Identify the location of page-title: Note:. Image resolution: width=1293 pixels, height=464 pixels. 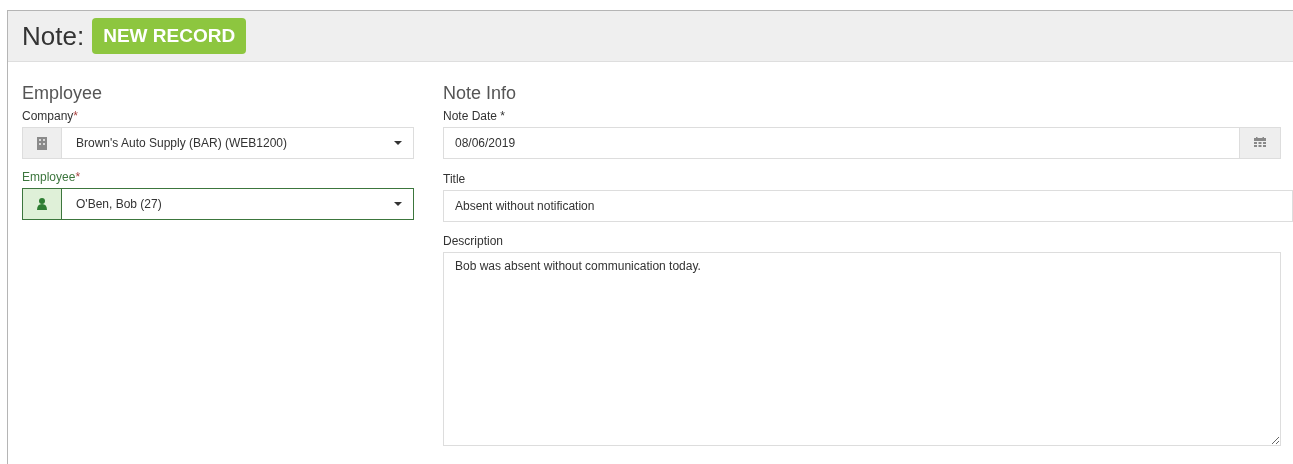
(53, 36).